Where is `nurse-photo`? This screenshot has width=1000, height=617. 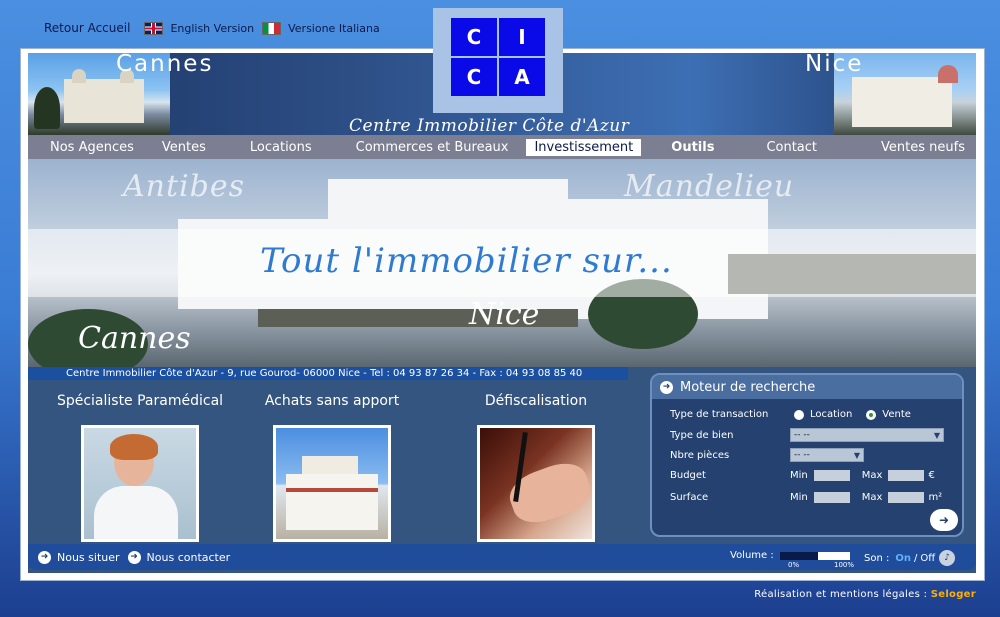 nurse-photo is located at coordinates (140, 483).